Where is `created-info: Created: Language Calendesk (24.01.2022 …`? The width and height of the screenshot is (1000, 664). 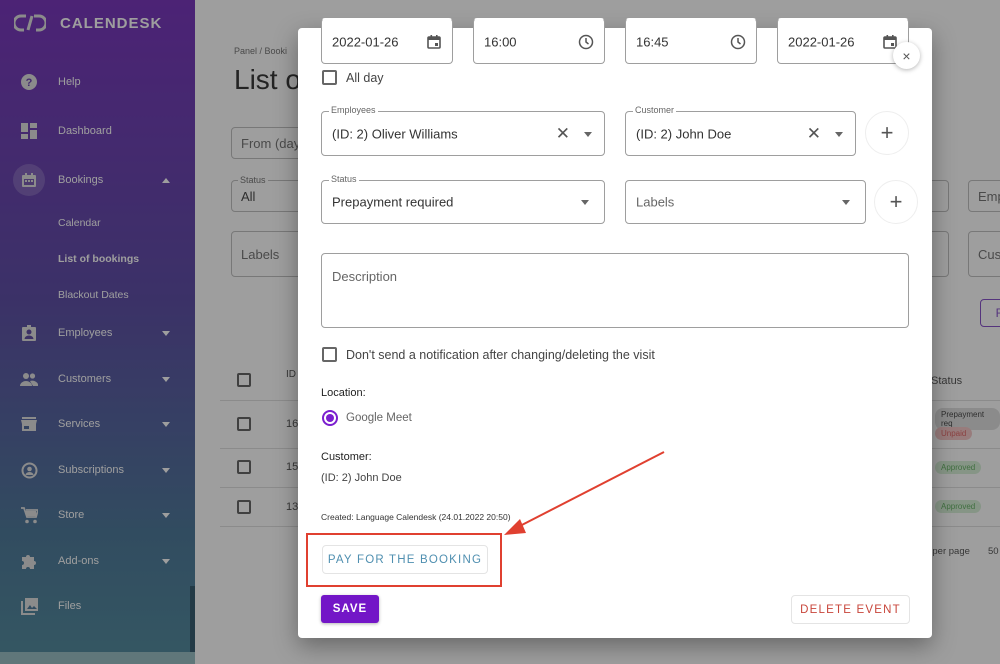
created-info: Created: Language Calendesk (24.01.2022 … is located at coordinates (416, 517).